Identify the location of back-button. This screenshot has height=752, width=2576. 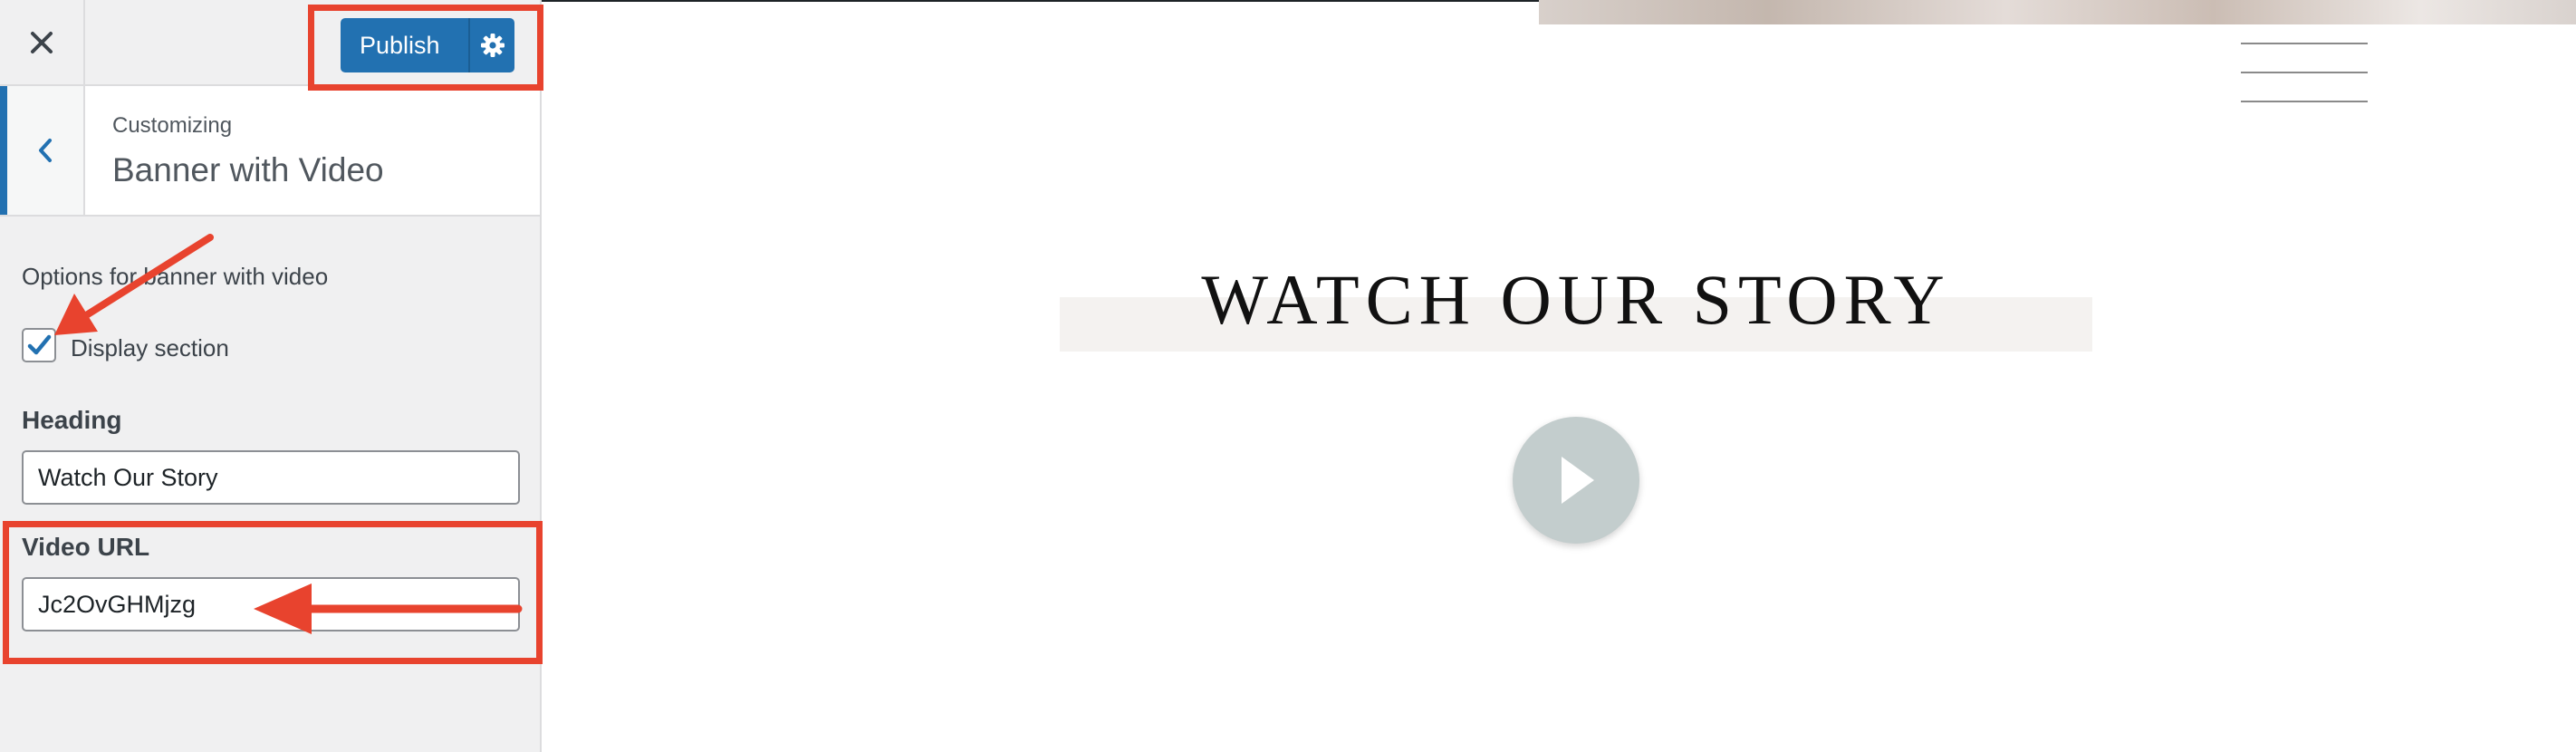
(42, 151).